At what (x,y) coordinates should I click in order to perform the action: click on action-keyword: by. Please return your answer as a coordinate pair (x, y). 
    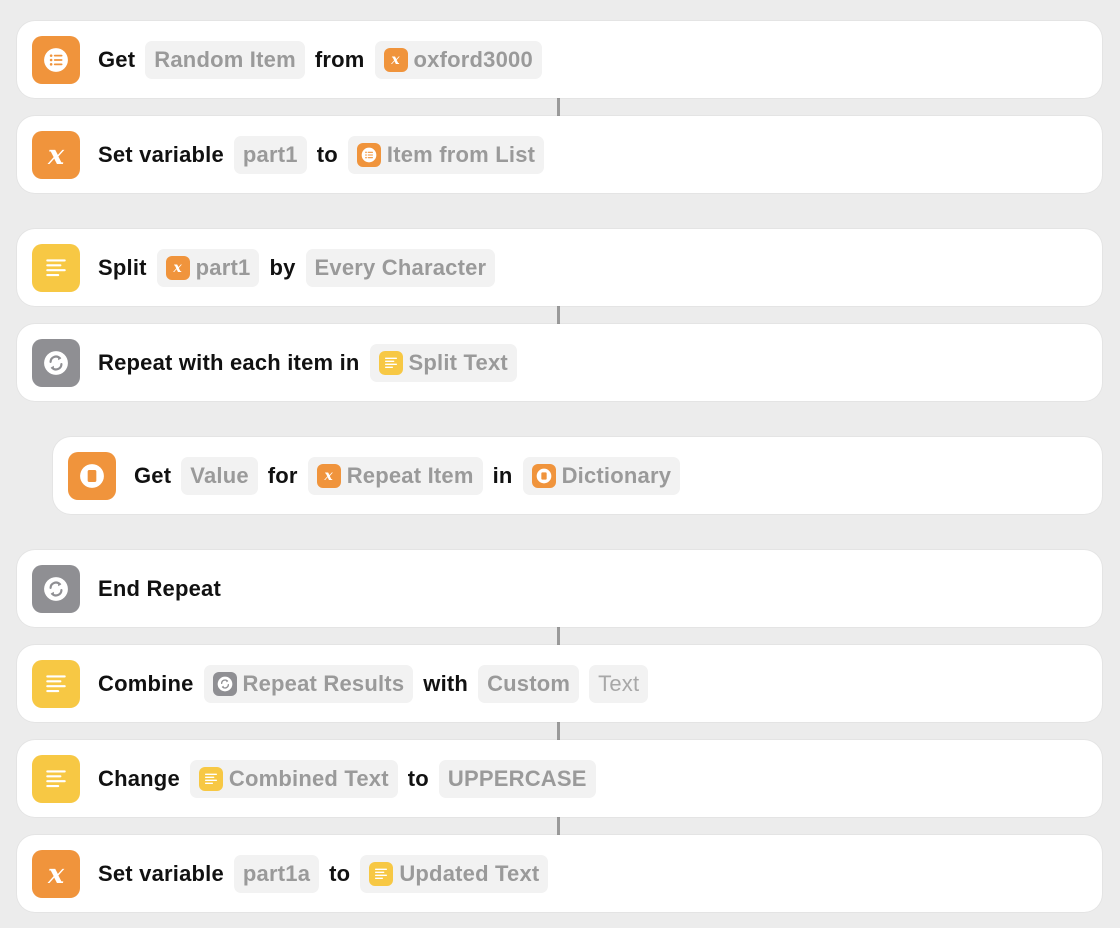
    Looking at the image, I should click on (282, 267).